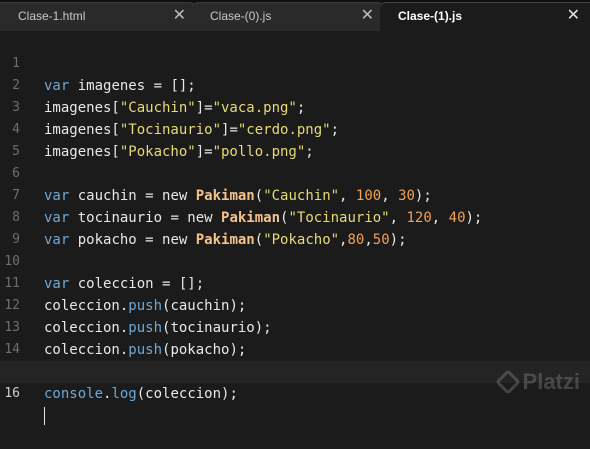 Image resolution: width=590 pixels, height=449 pixels. What do you see at coordinates (430, 16) in the screenshot?
I see `tab-label: Clase-(1).js` at bounding box center [430, 16].